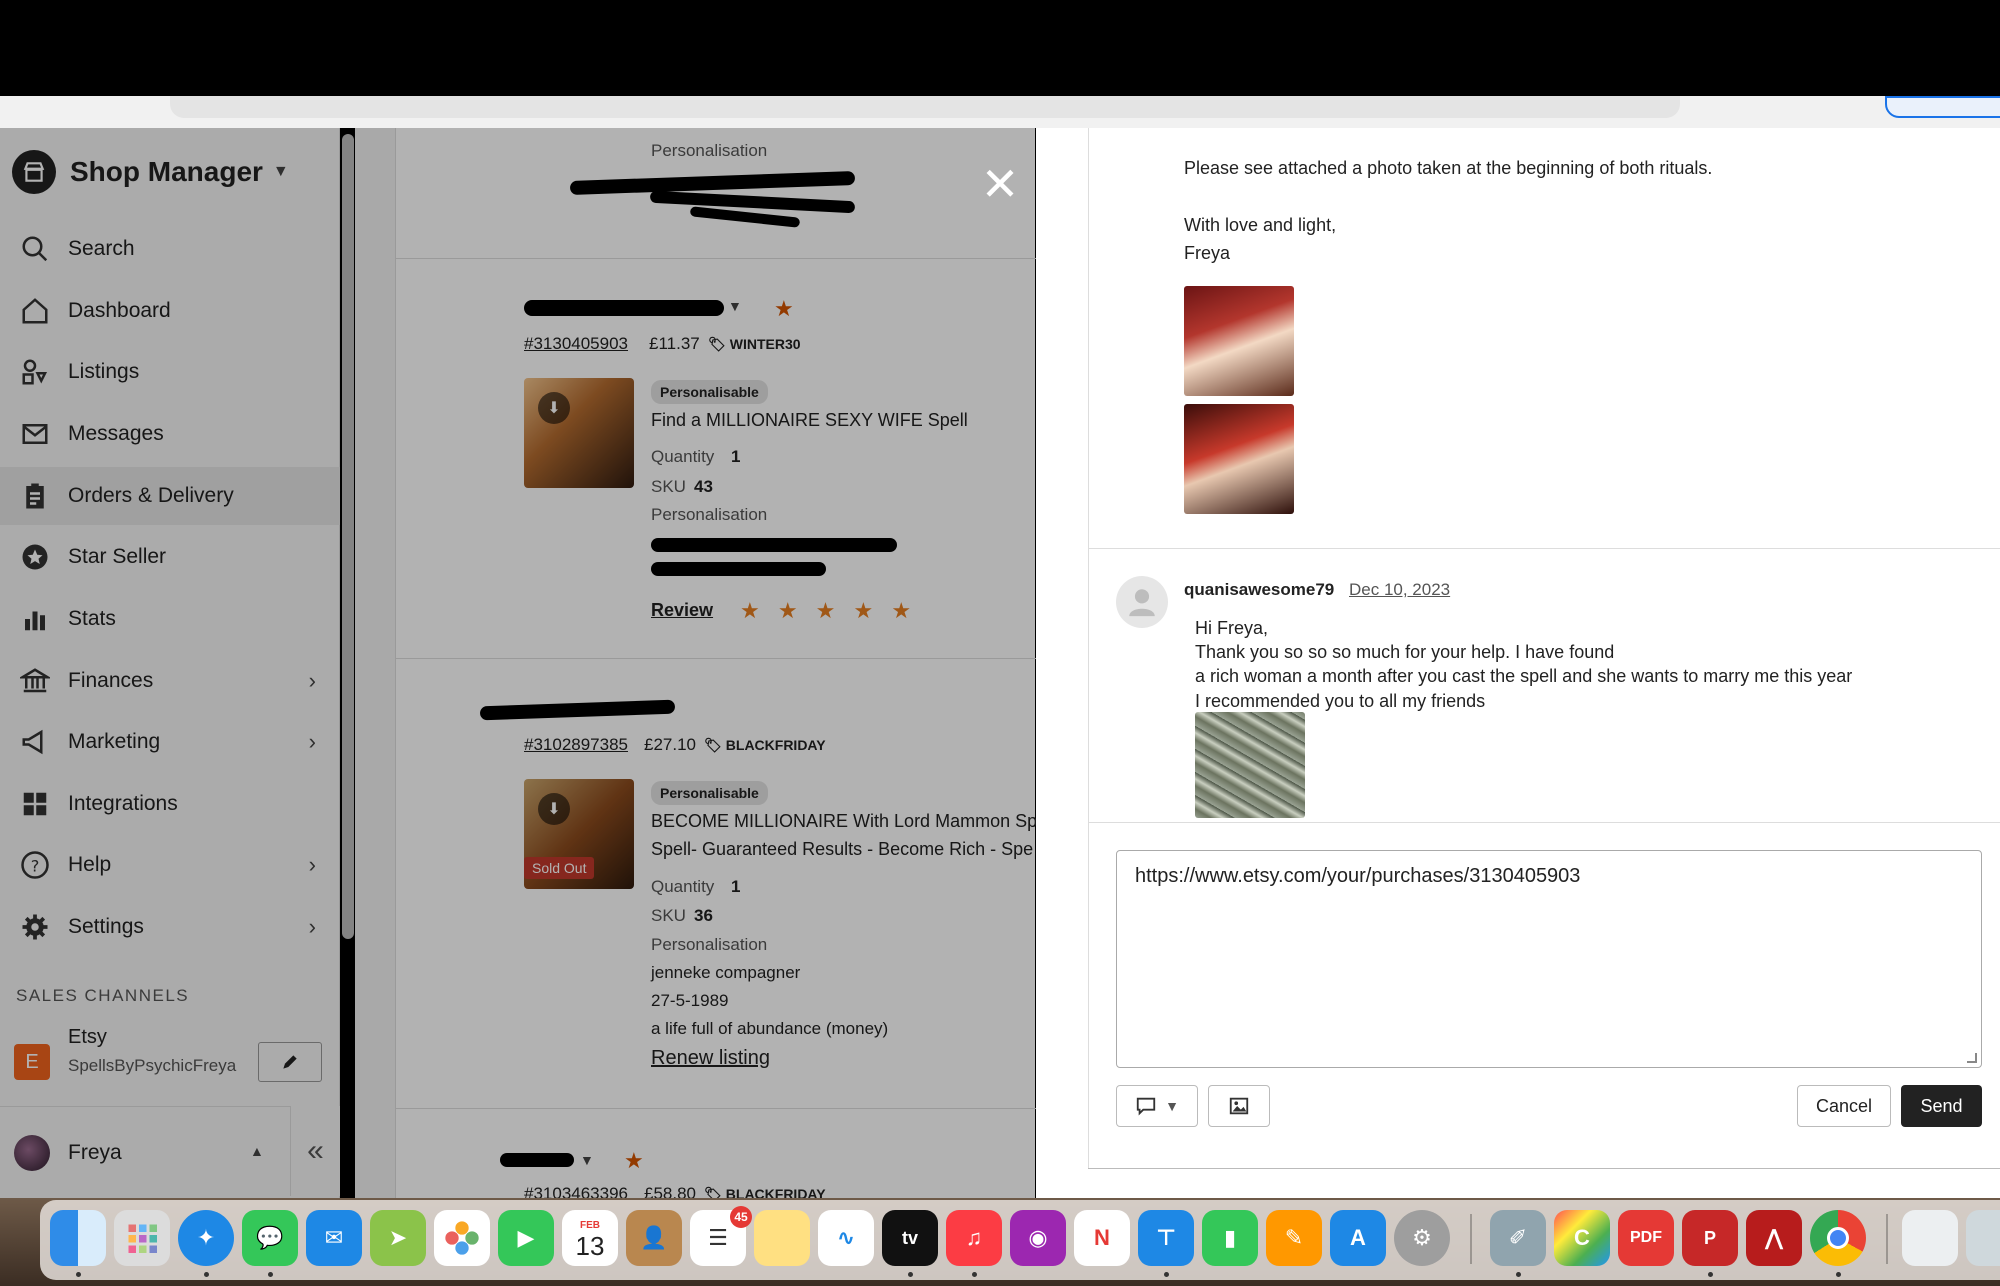  Describe the element at coordinates (398, 1238) in the screenshot. I see `maps-icon: ➤` at that location.